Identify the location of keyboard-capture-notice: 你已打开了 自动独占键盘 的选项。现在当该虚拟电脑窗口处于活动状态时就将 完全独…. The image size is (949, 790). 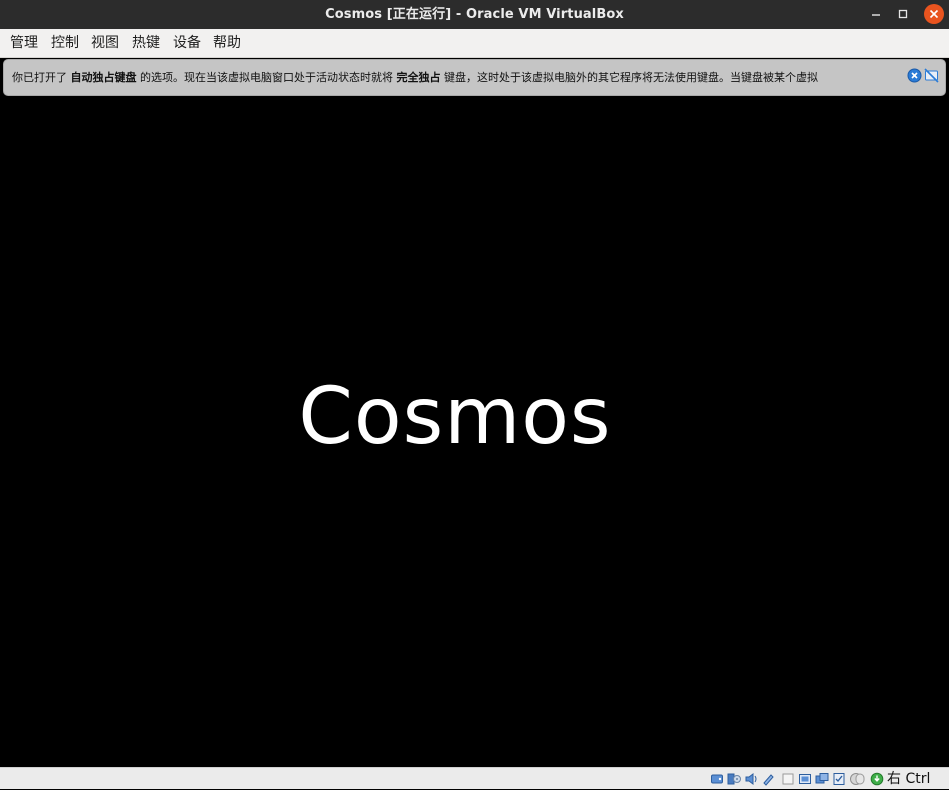
(474, 77).